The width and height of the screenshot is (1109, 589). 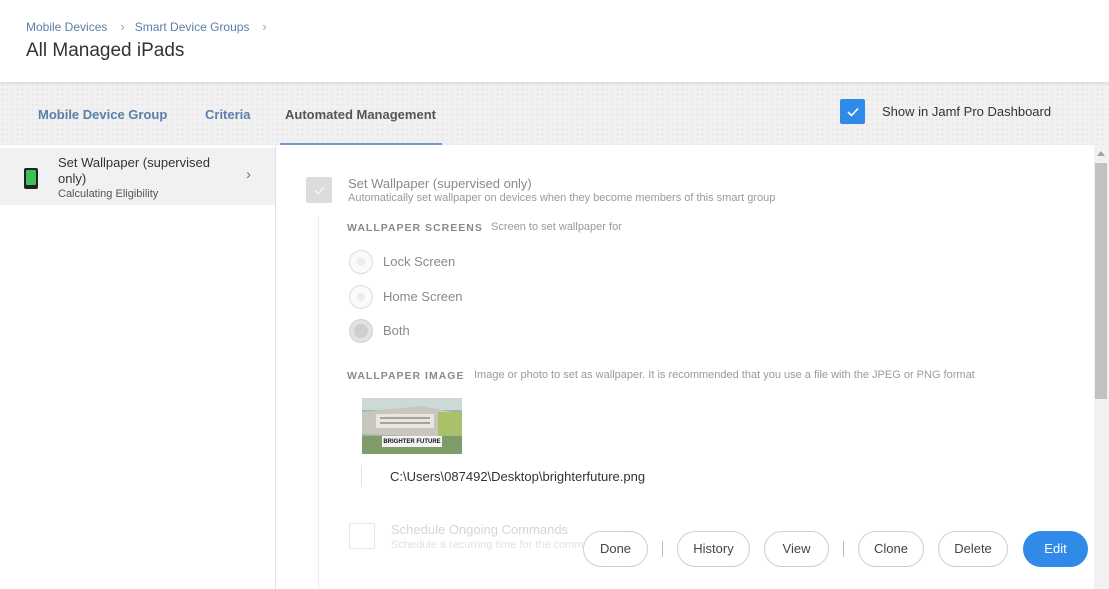 What do you see at coordinates (967, 111) in the screenshot?
I see `dashboard-label: Show in Jamf Pro Dashboard` at bounding box center [967, 111].